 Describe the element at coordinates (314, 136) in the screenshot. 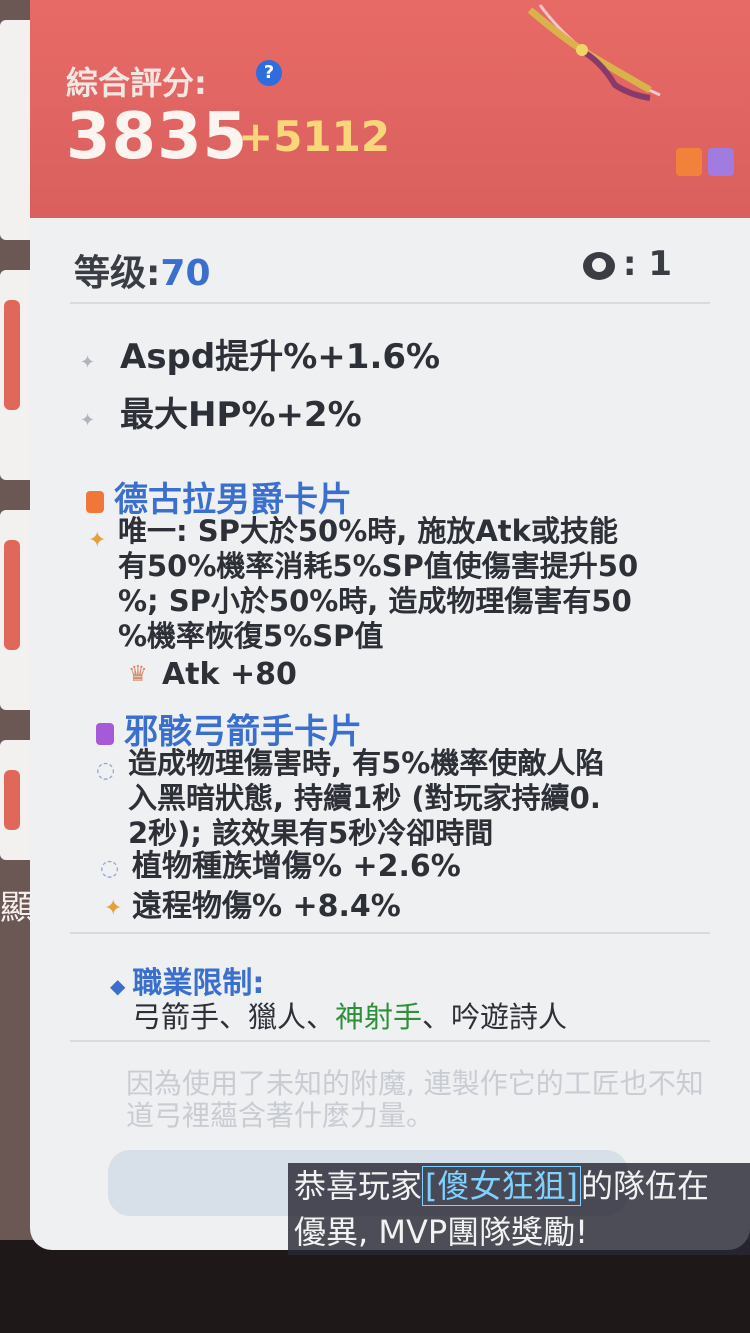

I see `score-bonus: +5112` at that location.